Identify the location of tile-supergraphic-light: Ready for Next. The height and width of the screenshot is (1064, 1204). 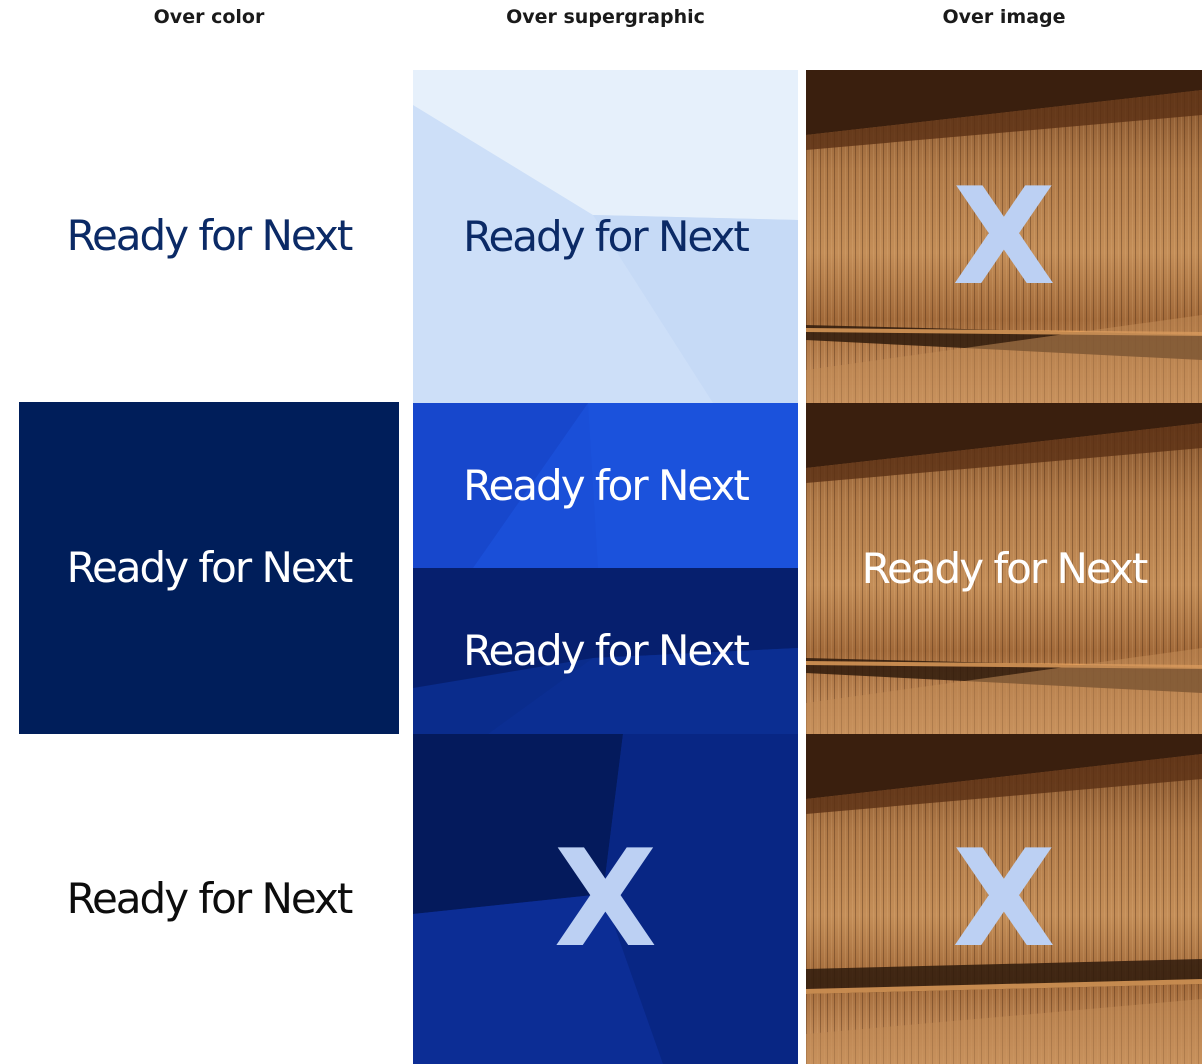
(605, 236).